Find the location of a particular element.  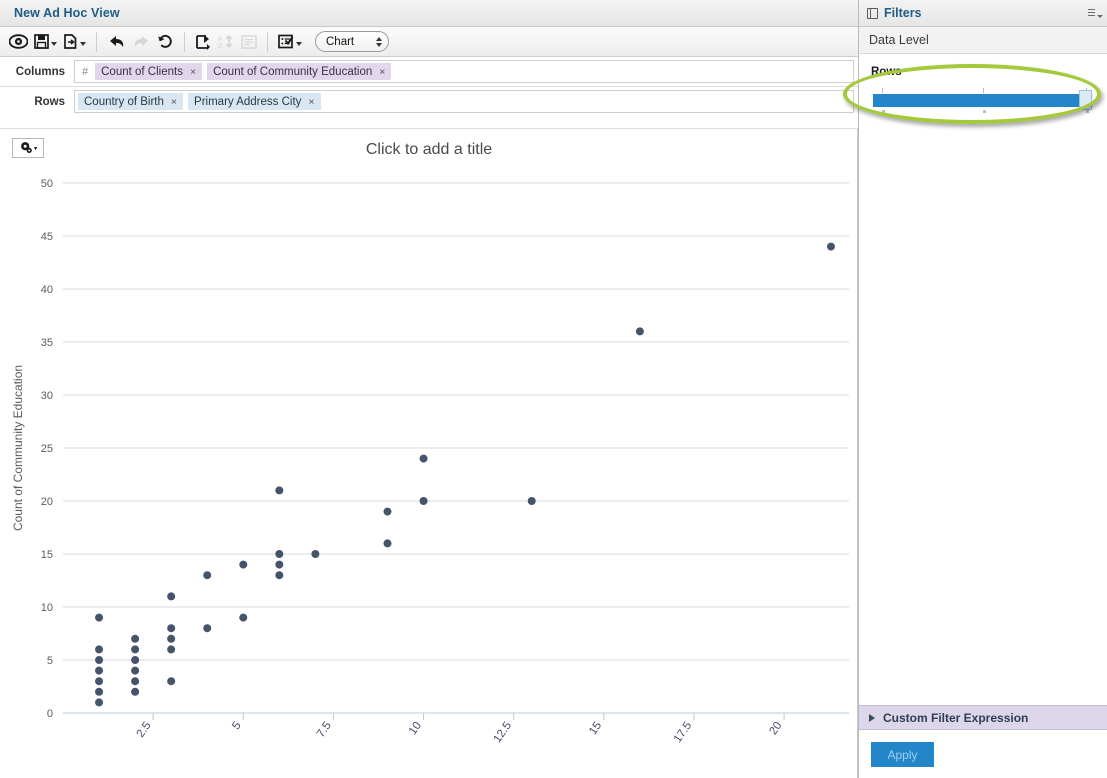

export-menu-caret is located at coordinates (83, 44).